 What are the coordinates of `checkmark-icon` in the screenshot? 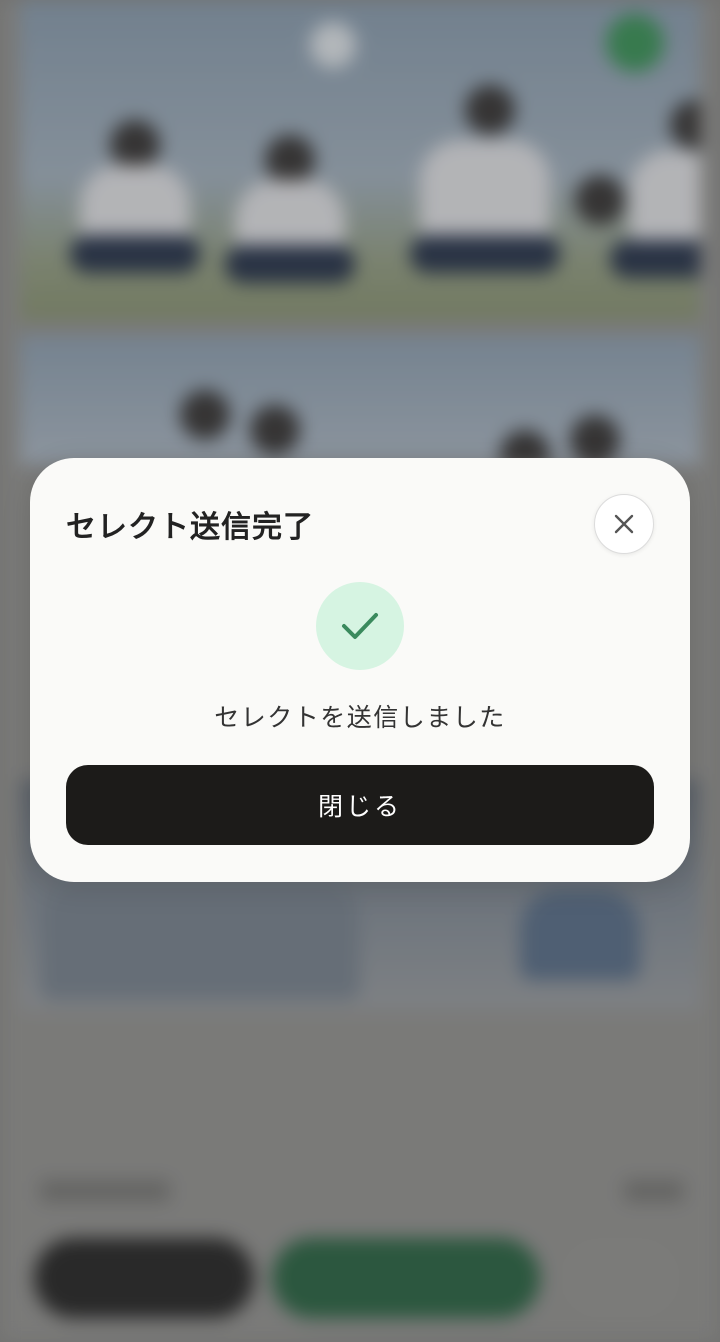 It's located at (360, 626).